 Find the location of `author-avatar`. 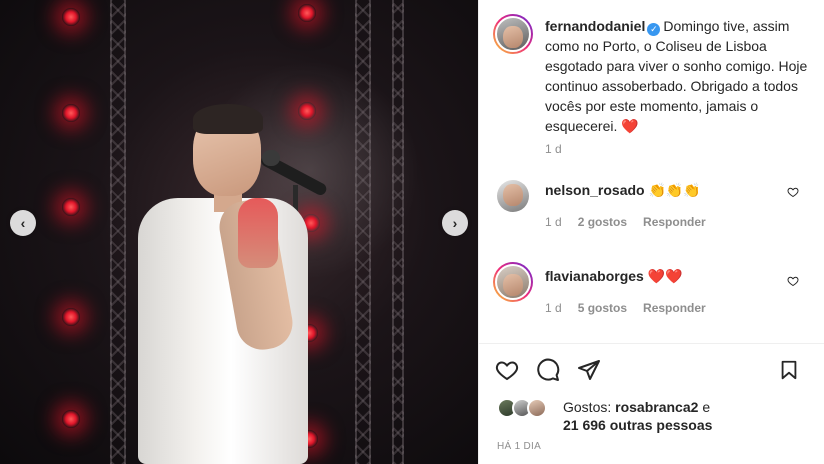

author-avatar is located at coordinates (513, 34).